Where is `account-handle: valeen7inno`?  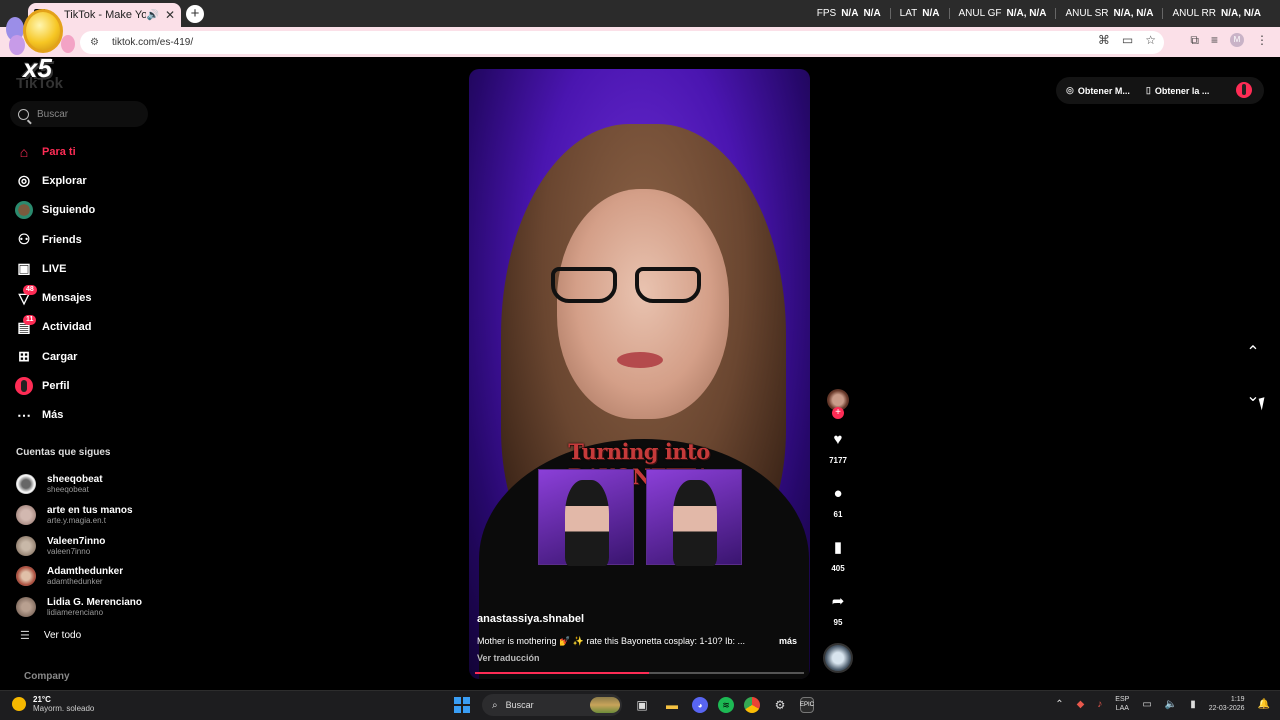
account-handle: valeen7inno is located at coordinates (69, 551).